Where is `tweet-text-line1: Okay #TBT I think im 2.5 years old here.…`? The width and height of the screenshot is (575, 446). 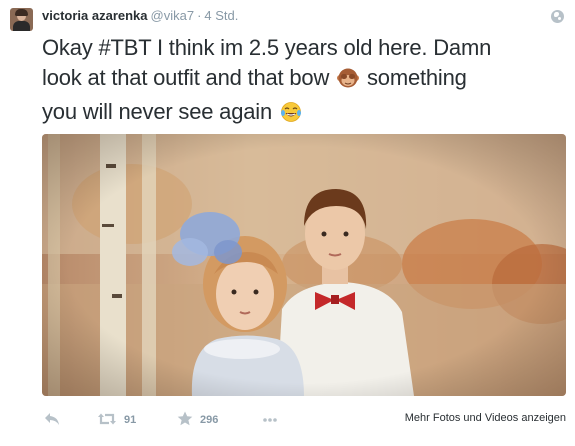
tweet-text-line1: Okay #TBT I think im 2.5 years old here.… is located at coordinates (267, 47).